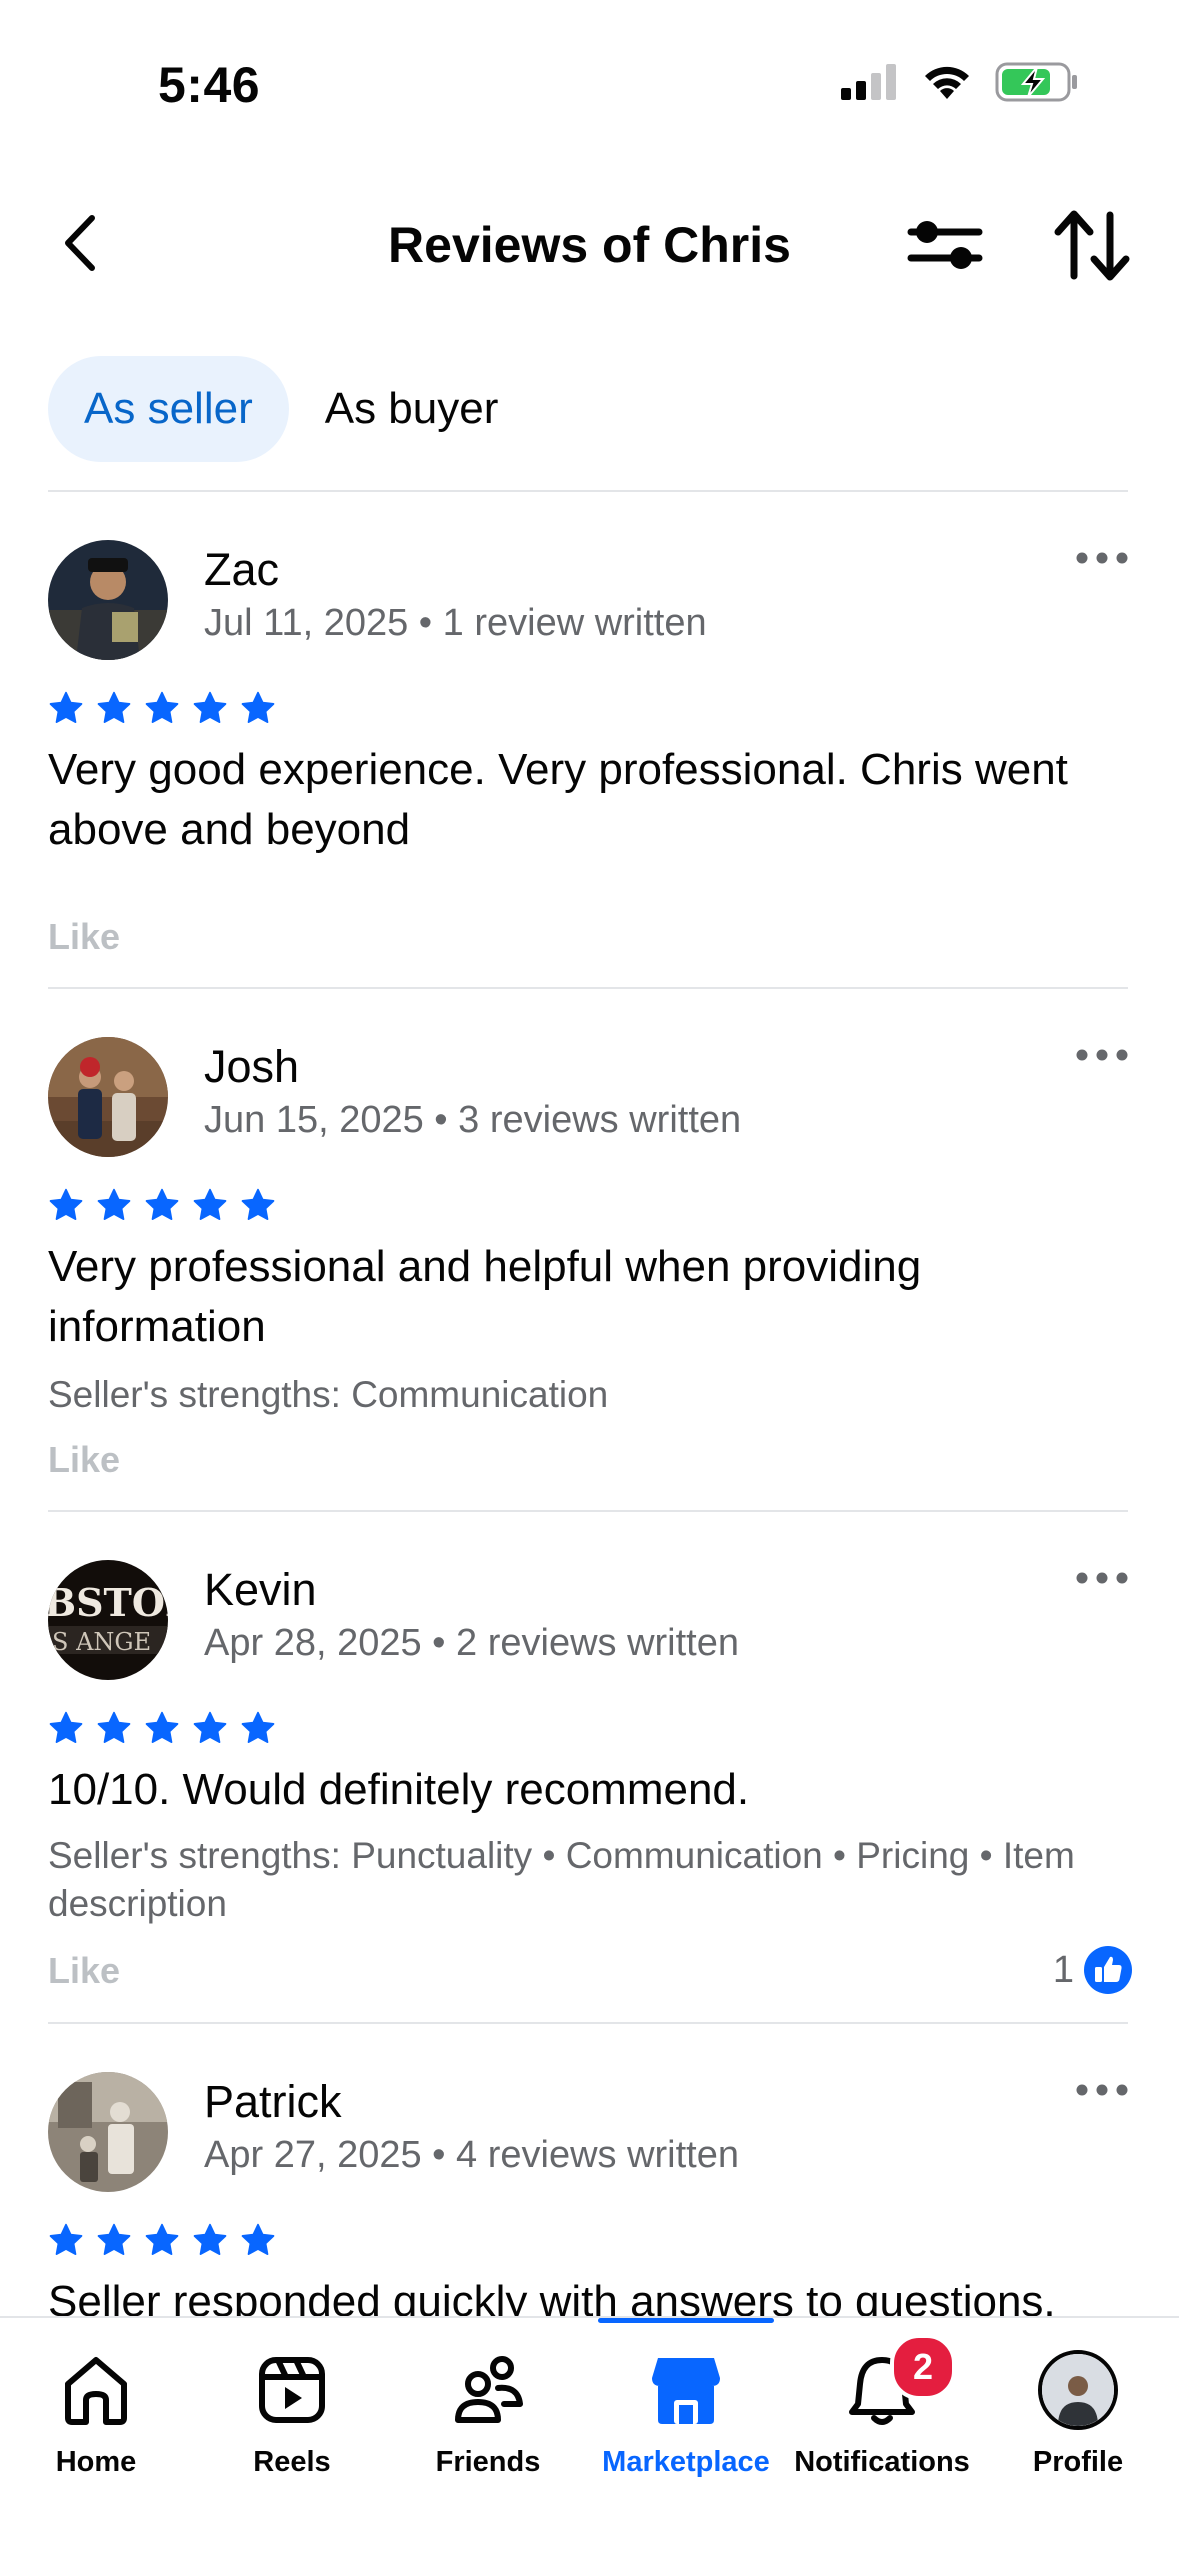 The image size is (1179, 2558). Describe the element at coordinates (412, 409) in the screenshot. I see `tab-as-buyer: As buyer` at that location.